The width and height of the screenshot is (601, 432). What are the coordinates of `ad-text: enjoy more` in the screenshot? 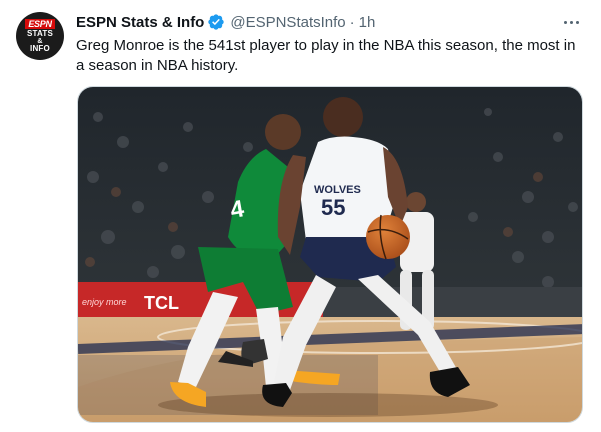 It's located at (104, 302).